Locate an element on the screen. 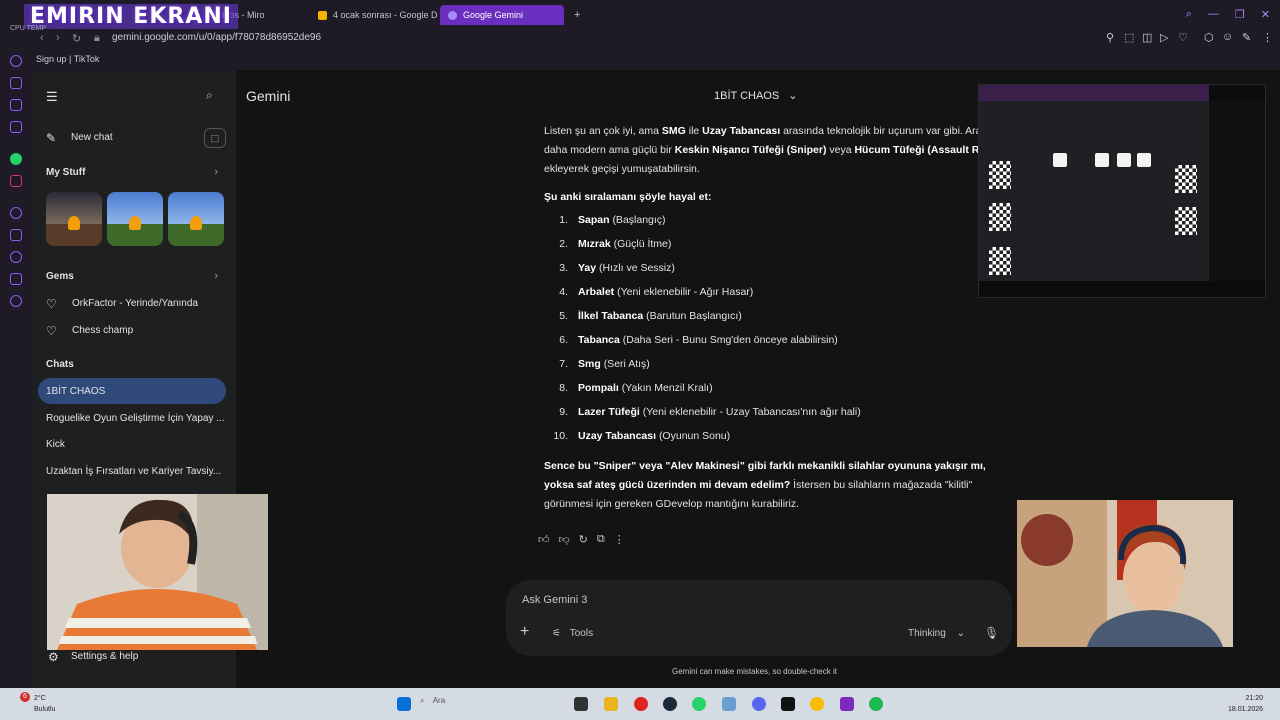 The image size is (1280, 720). list-item: 10. Uzay Tabancası (Oyunun Sonu) is located at coordinates (642, 436).